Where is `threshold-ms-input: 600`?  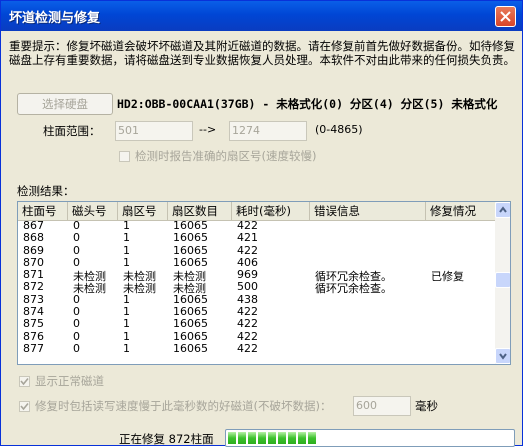 threshold-ms-input: 600 is located at coordinates (382, 406).